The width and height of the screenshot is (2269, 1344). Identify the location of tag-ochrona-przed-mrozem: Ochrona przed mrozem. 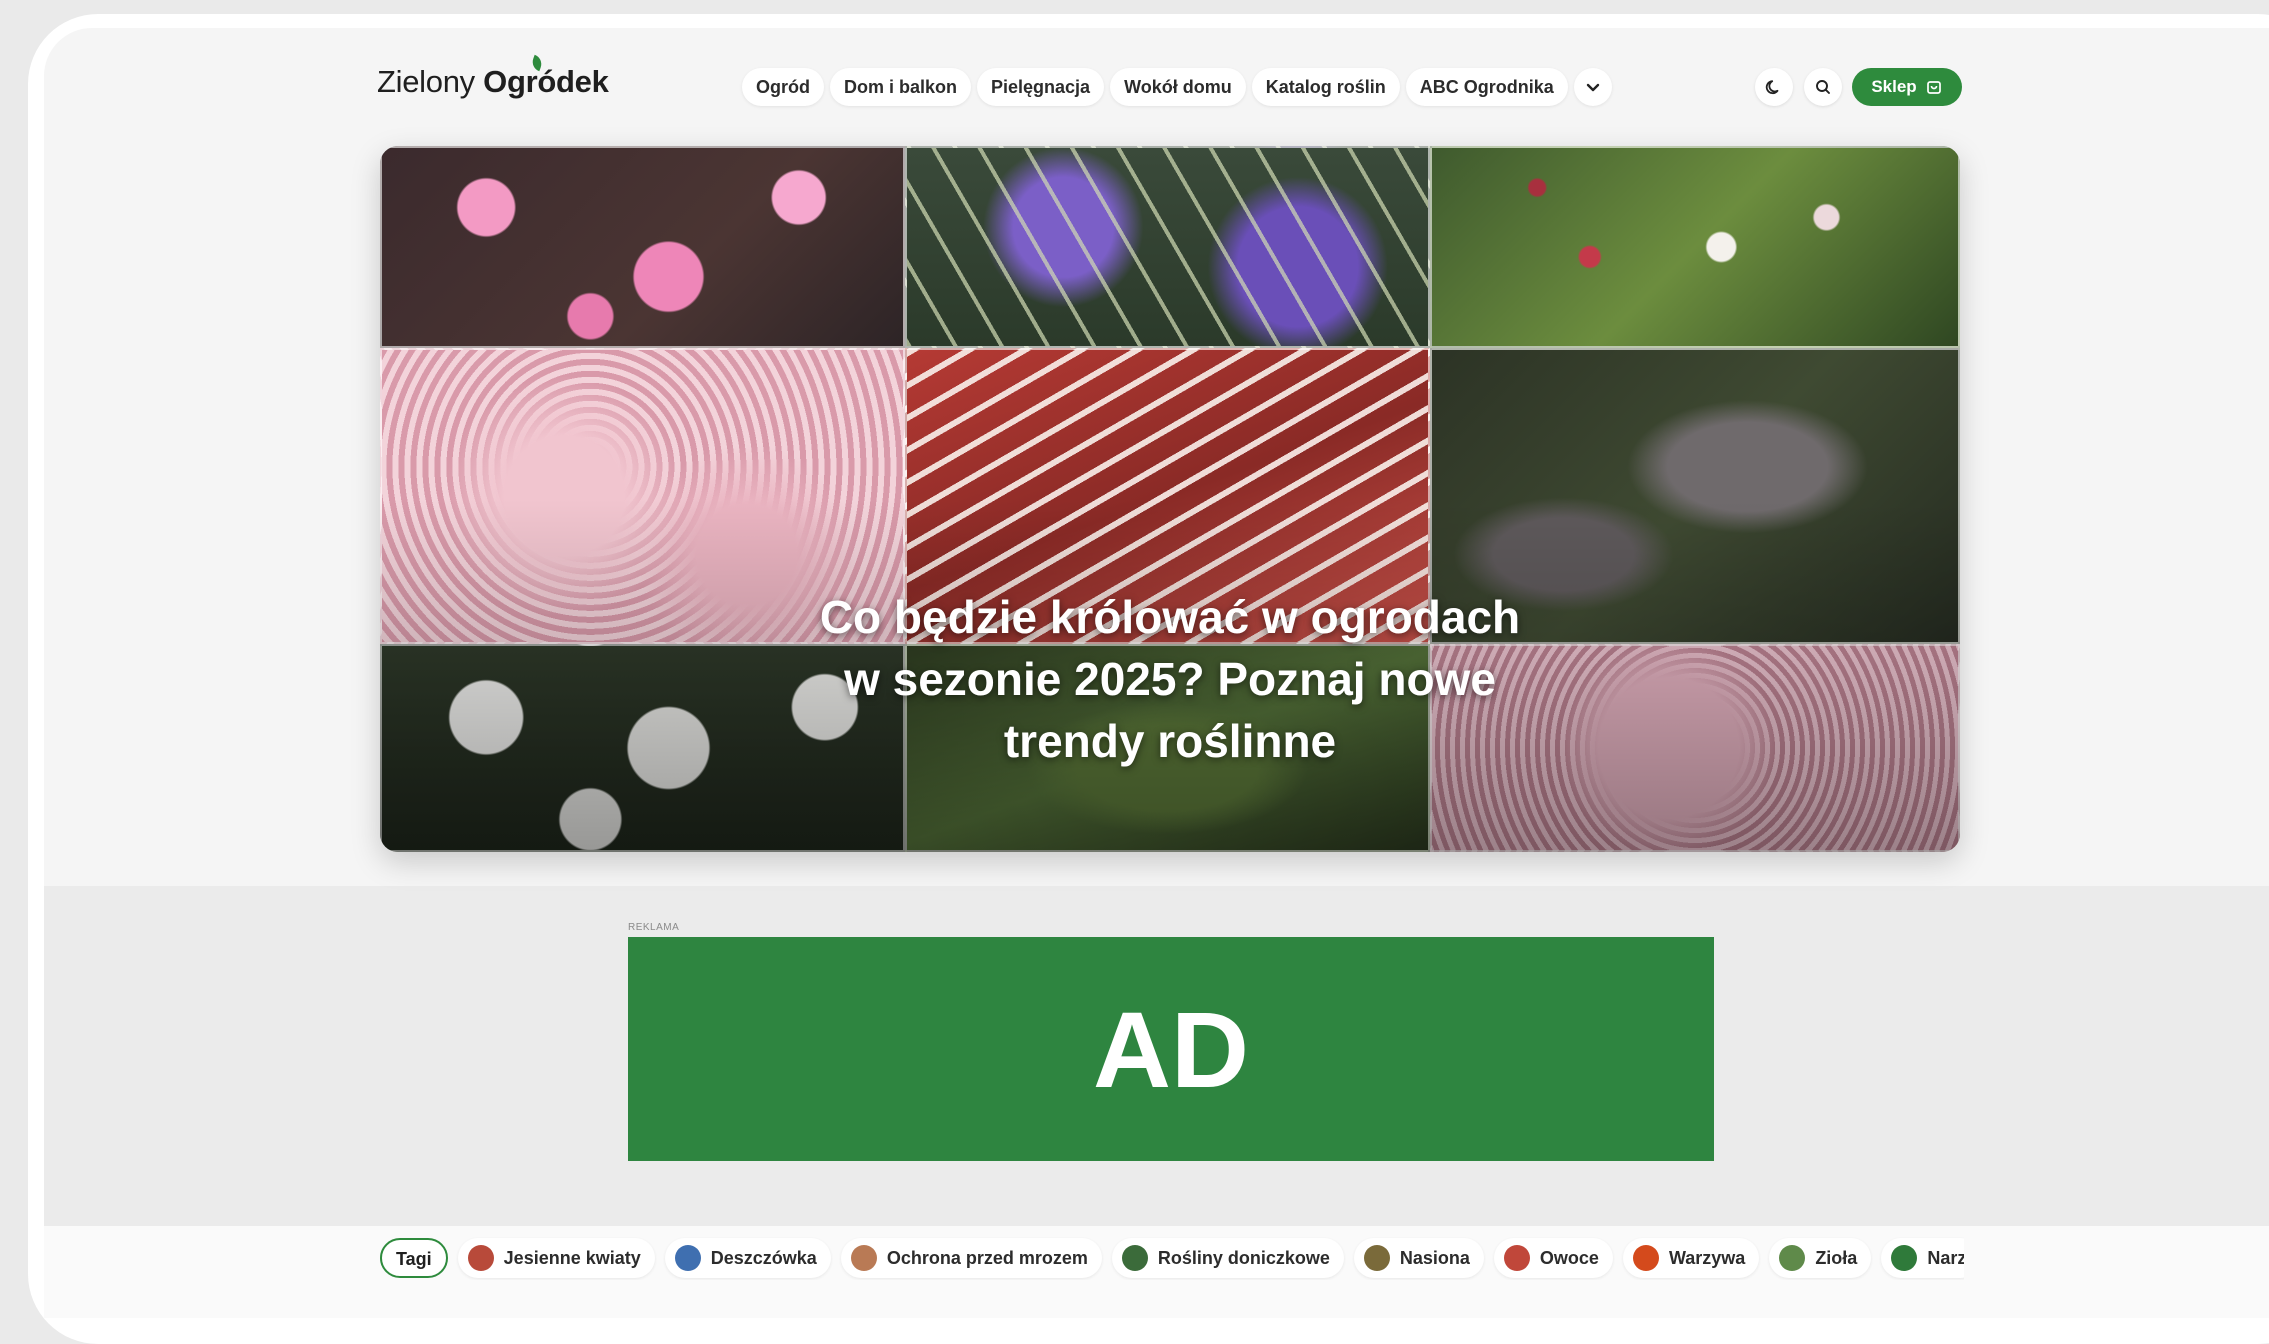
(971, 1258).